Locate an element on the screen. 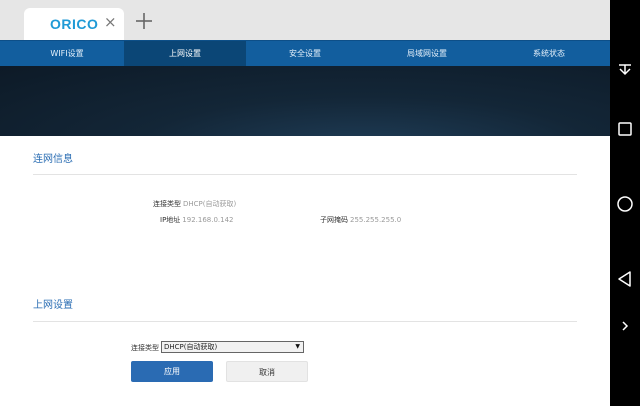 This screenshot has height=406, width=640. tab-security-settings: 安全设置 is located at coordinates (305, 54).